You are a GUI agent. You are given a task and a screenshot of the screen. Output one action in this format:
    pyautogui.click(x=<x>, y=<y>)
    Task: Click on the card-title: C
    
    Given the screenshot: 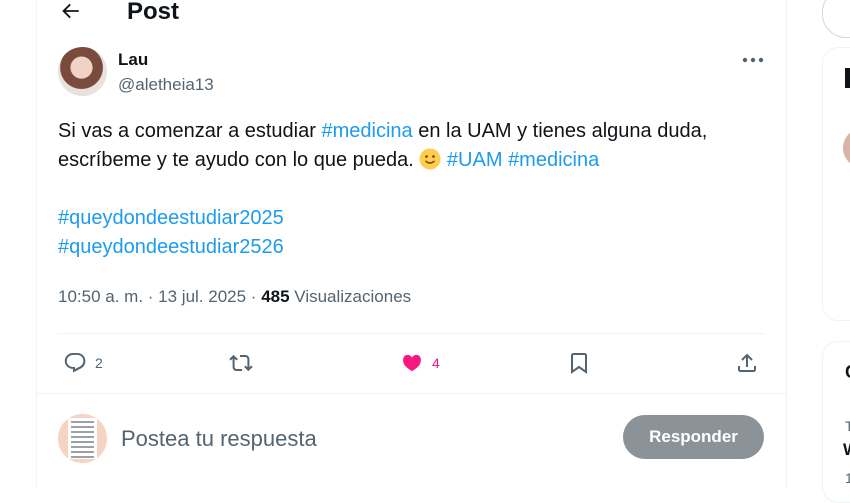 What is the action you would take?
    pyautogui.click(x=847, y=372)
    